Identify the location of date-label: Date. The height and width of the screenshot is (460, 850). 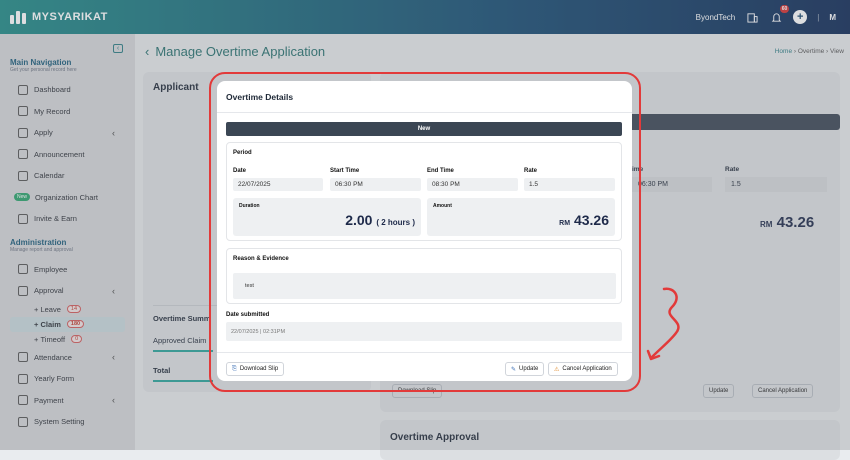
(240, 171).